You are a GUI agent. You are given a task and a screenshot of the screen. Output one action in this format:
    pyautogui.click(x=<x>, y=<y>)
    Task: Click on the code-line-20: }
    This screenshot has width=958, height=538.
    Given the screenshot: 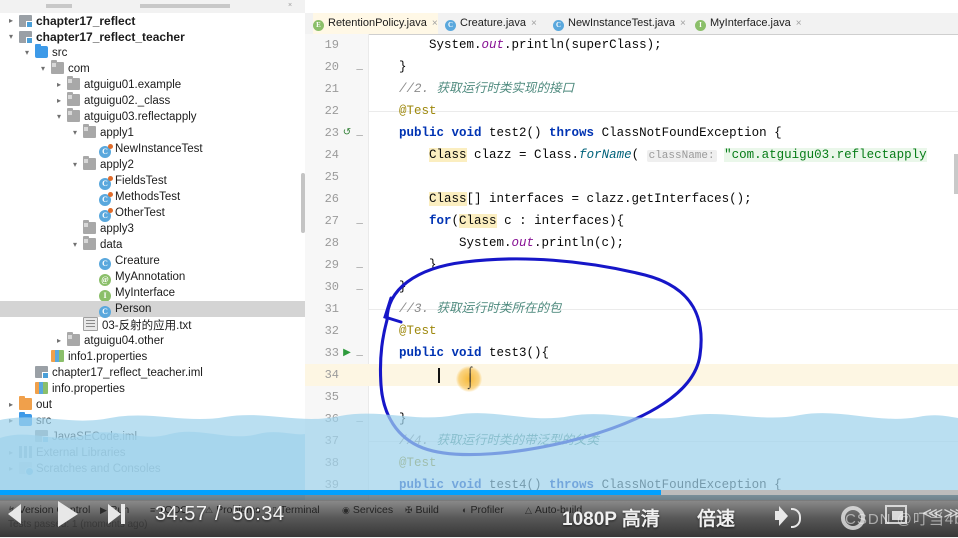 What is the action you would take?
    pyautogui.click(x=388, y=67)
    